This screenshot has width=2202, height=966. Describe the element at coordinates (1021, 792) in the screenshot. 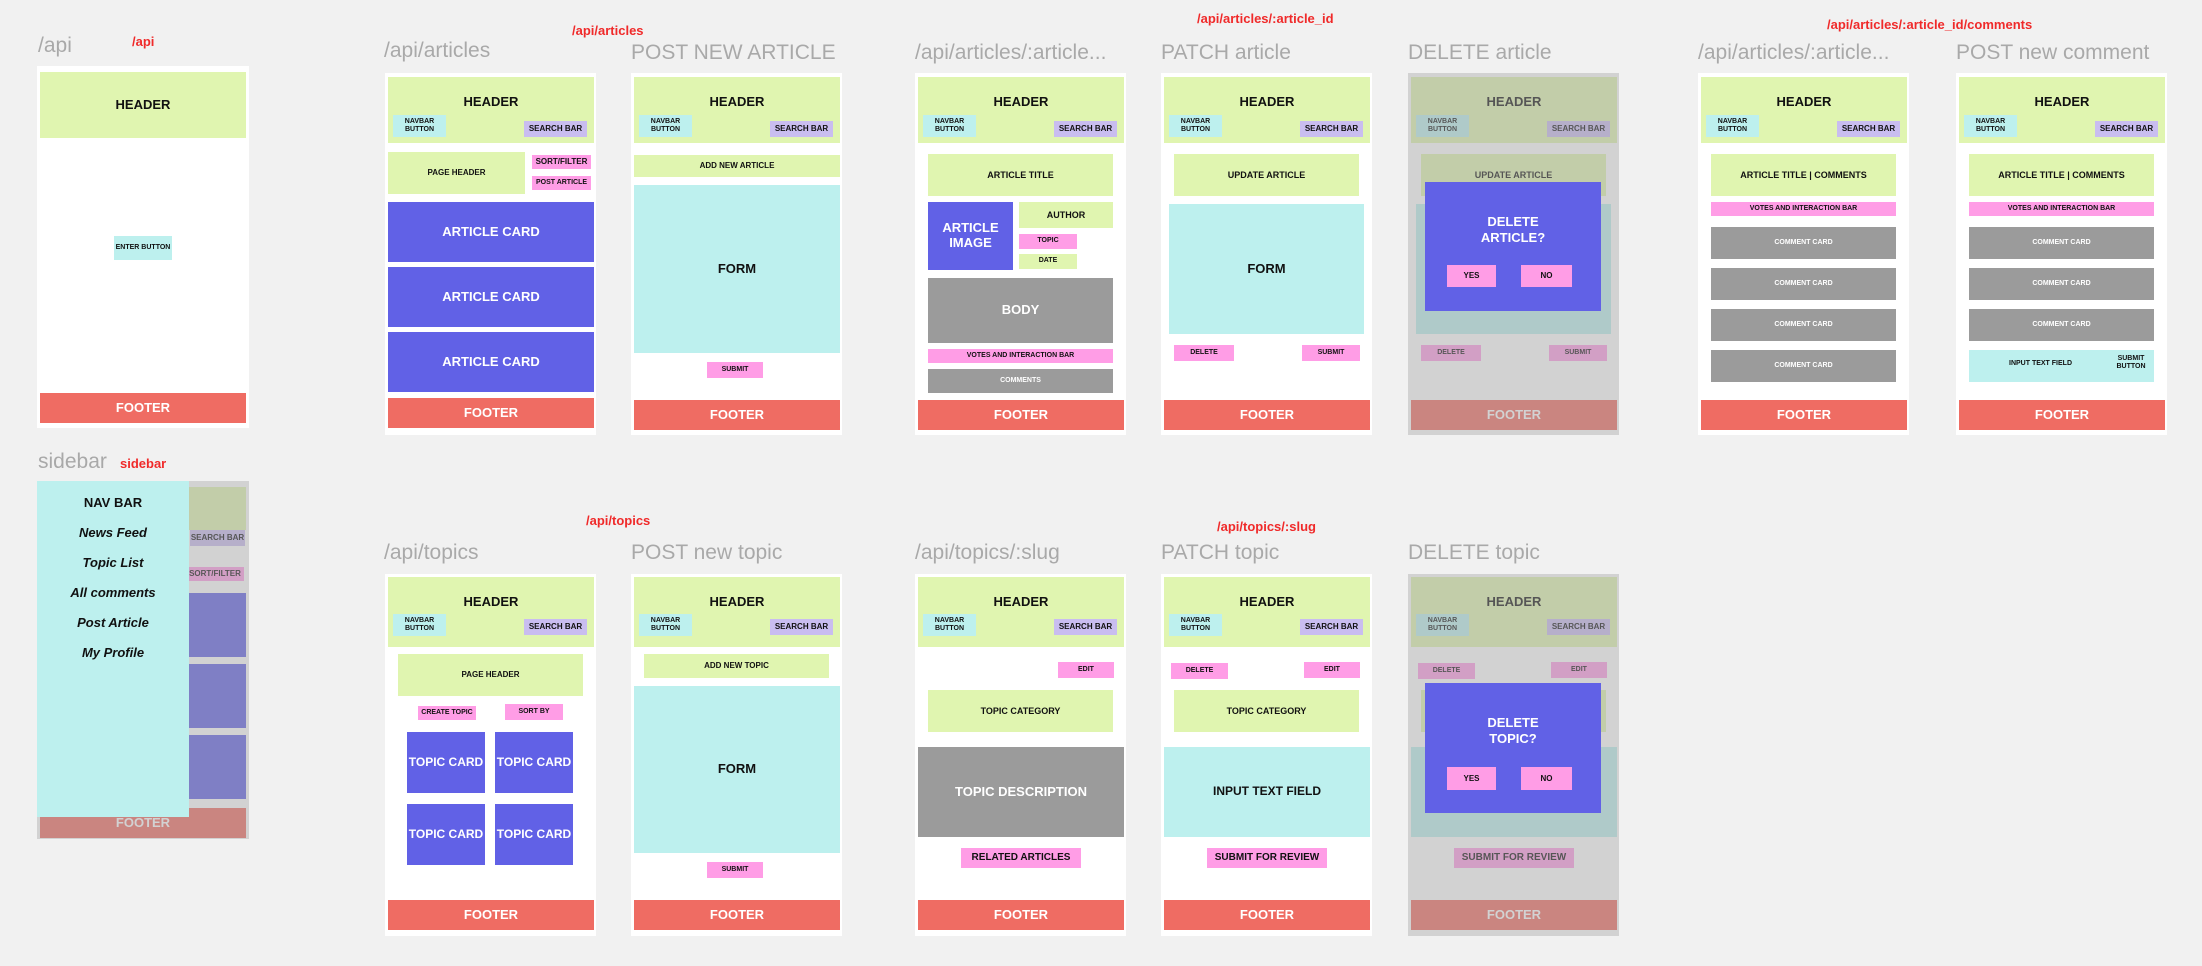

I see `topic-description: TOPIC DESCRIPTION` at that location.